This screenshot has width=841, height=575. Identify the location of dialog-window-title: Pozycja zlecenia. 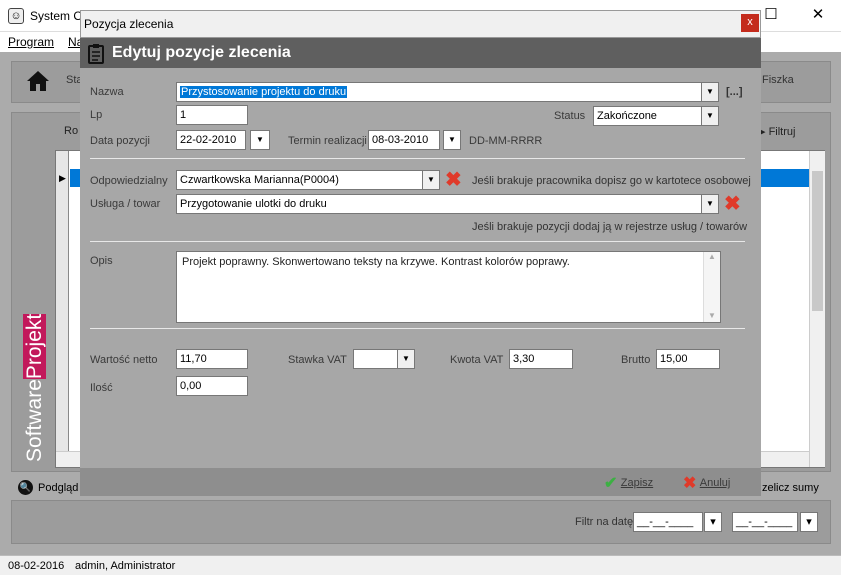
(129, 24).